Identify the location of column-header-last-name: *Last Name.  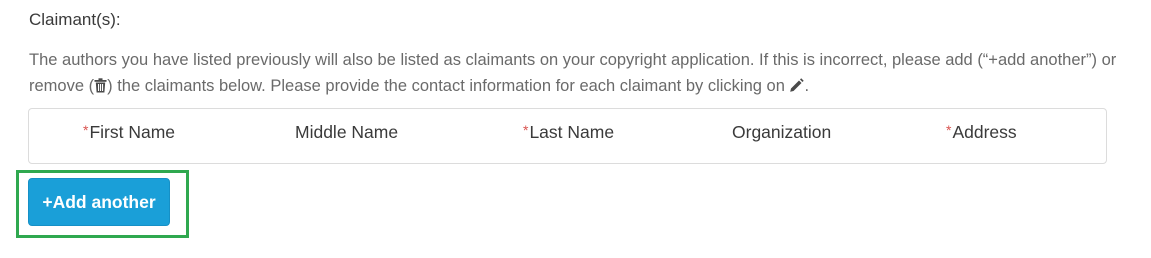
(568, 132).